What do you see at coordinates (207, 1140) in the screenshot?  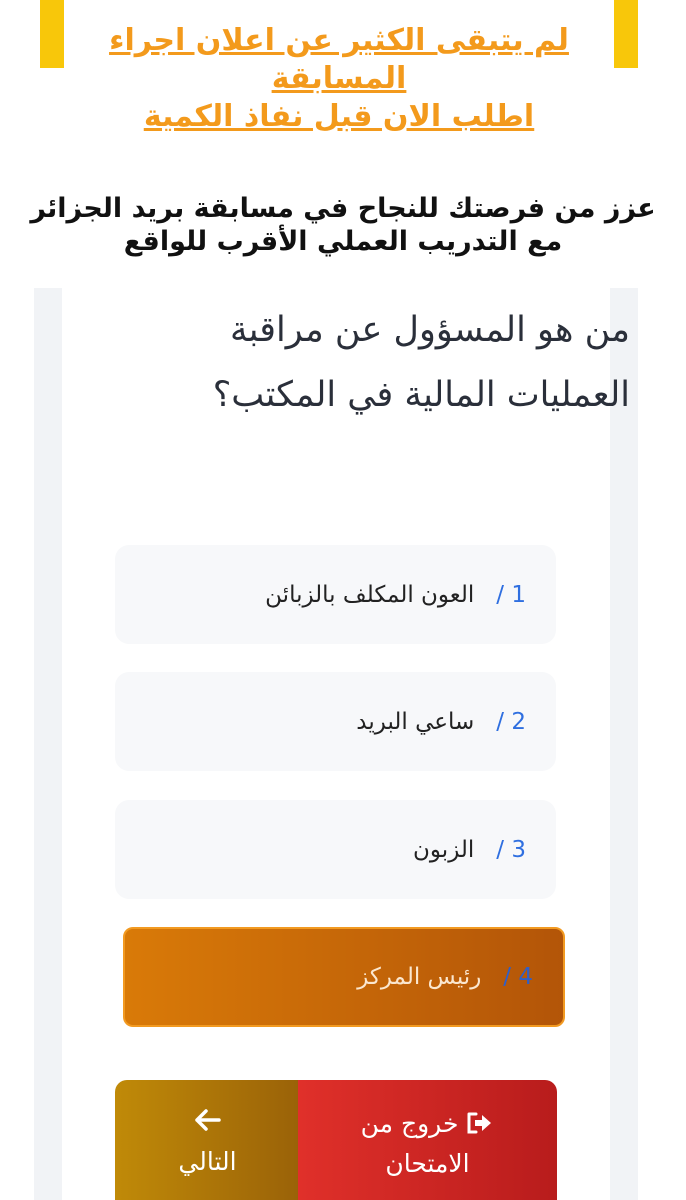 I see `next-button: التالي` at bounding box center [207, 1140].